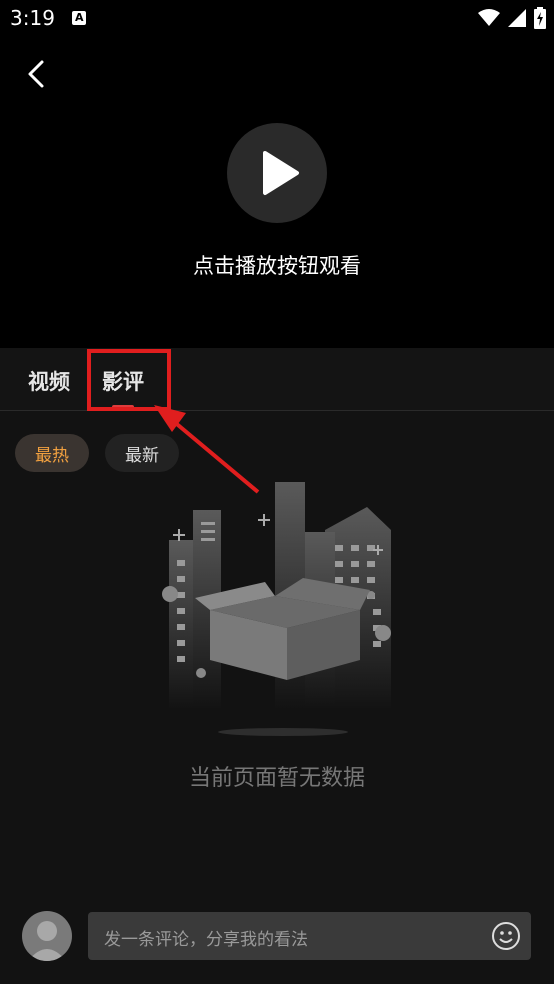 The image size is (554, 984). I want to click on emoji-button, so click(506, 936).